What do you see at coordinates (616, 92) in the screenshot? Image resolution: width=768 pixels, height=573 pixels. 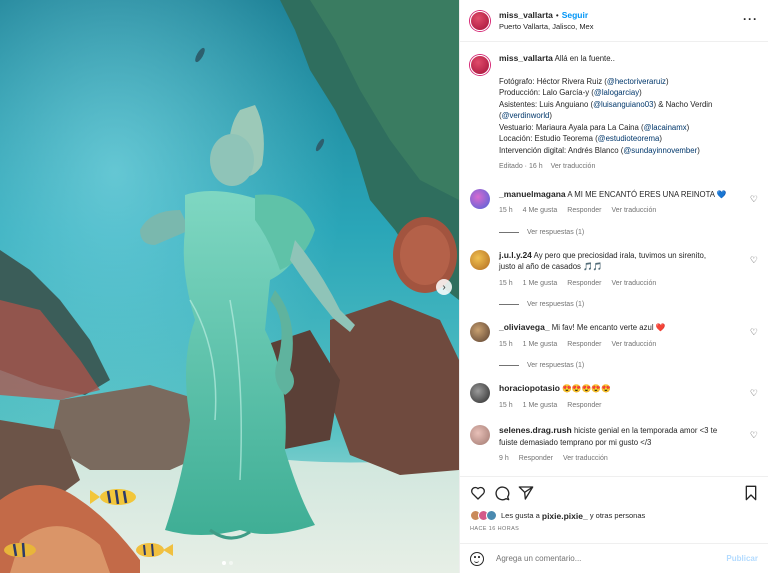 I see `mention-link: @lalogarciay` at bounding box center [616, 92].